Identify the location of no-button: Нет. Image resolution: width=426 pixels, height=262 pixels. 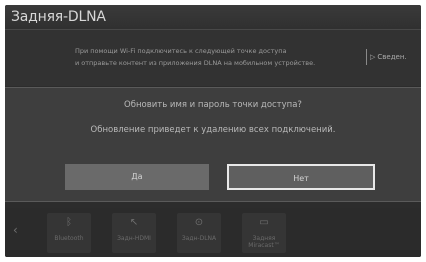
(301, 177).